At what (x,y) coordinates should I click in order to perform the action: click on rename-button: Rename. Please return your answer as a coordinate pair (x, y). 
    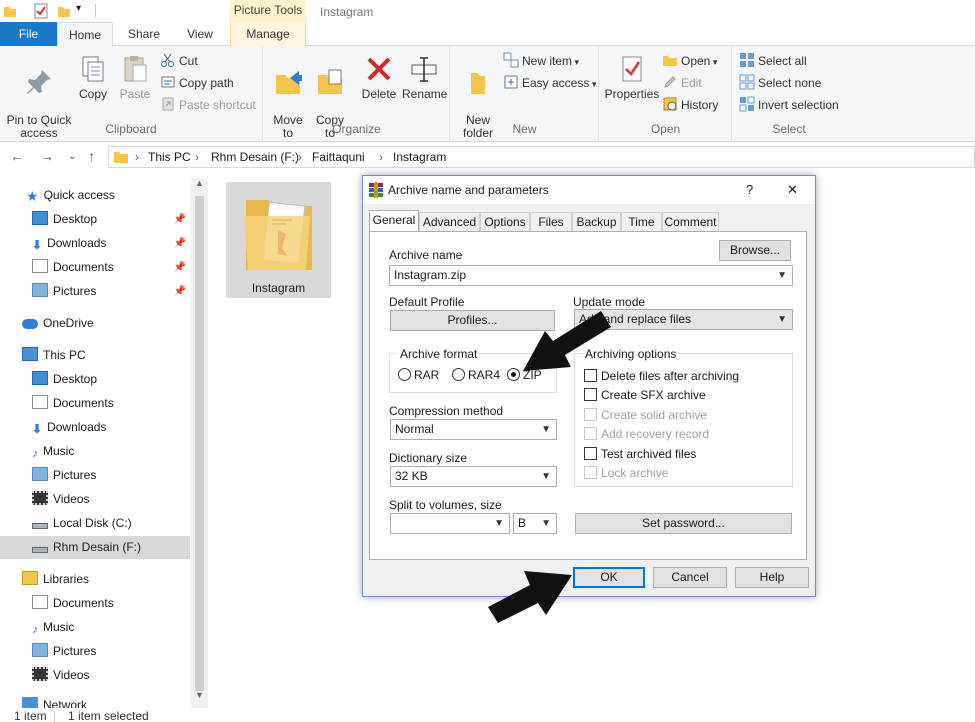
    Looking at the image, I should click on (424, 75).